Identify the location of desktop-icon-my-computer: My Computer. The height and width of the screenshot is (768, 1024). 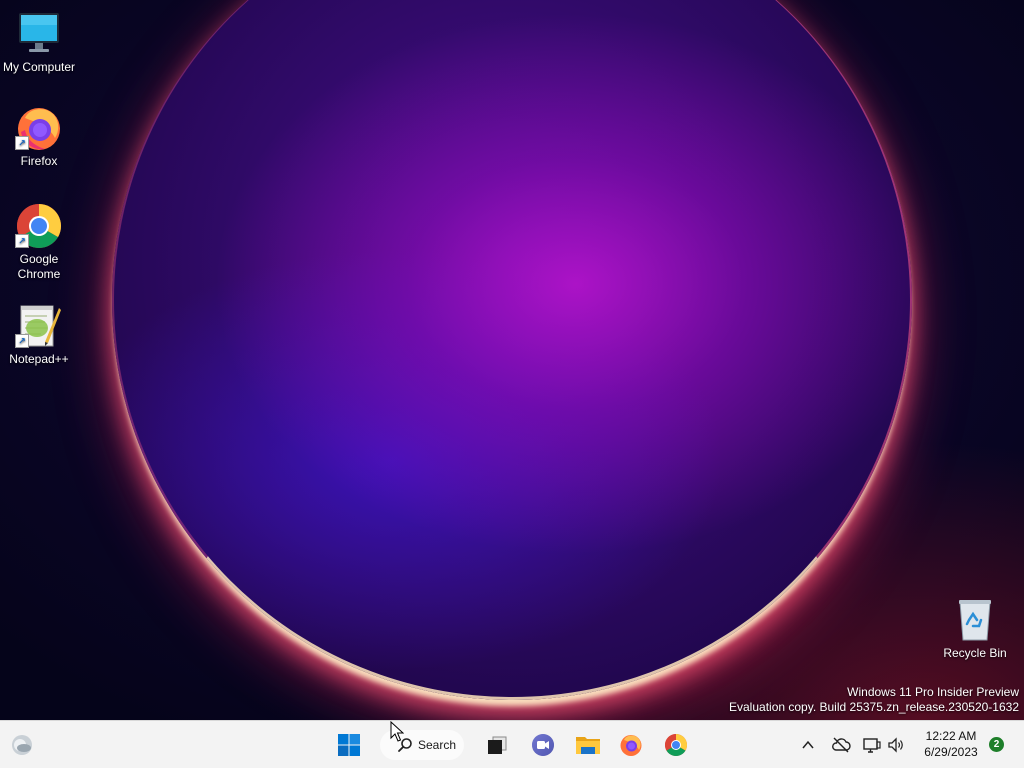
(39, 42).